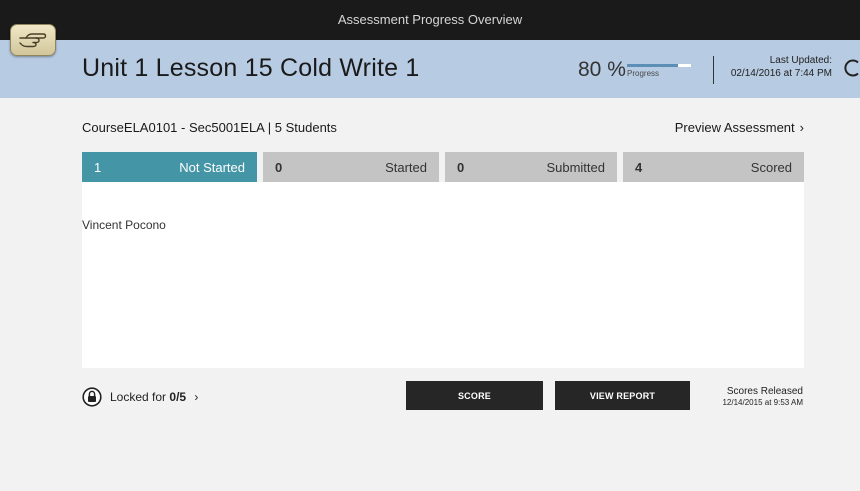  What do you see at coordinates (474, 395) in the screenshot?
I see `score-button: SCORE` at bounding box center [474, 395].